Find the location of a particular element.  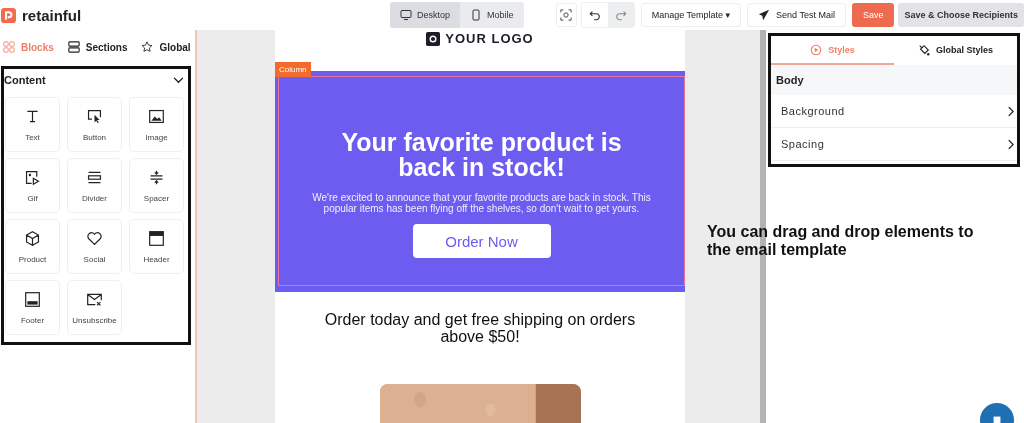

hint-text: You can drag and drop elements to the email template is located at coordinates (841, 241).